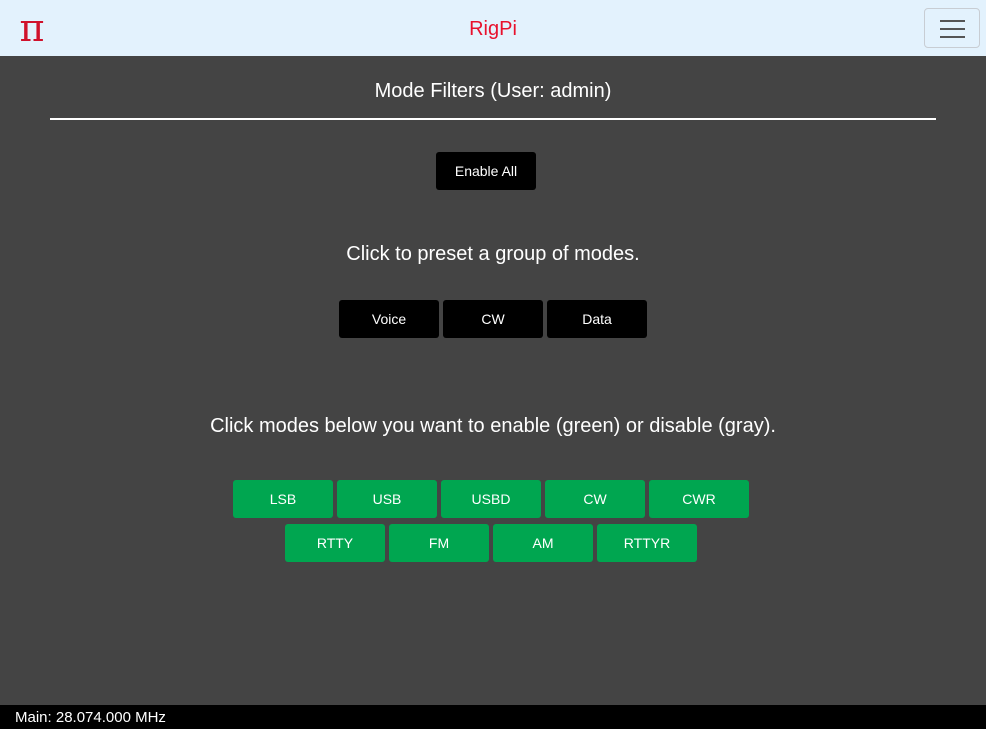  What do you see at coordinates (493, 717) in the screenshot?
I see `status-bar: Main: 28.074.000 MHz` at bounding box center [493, 717].